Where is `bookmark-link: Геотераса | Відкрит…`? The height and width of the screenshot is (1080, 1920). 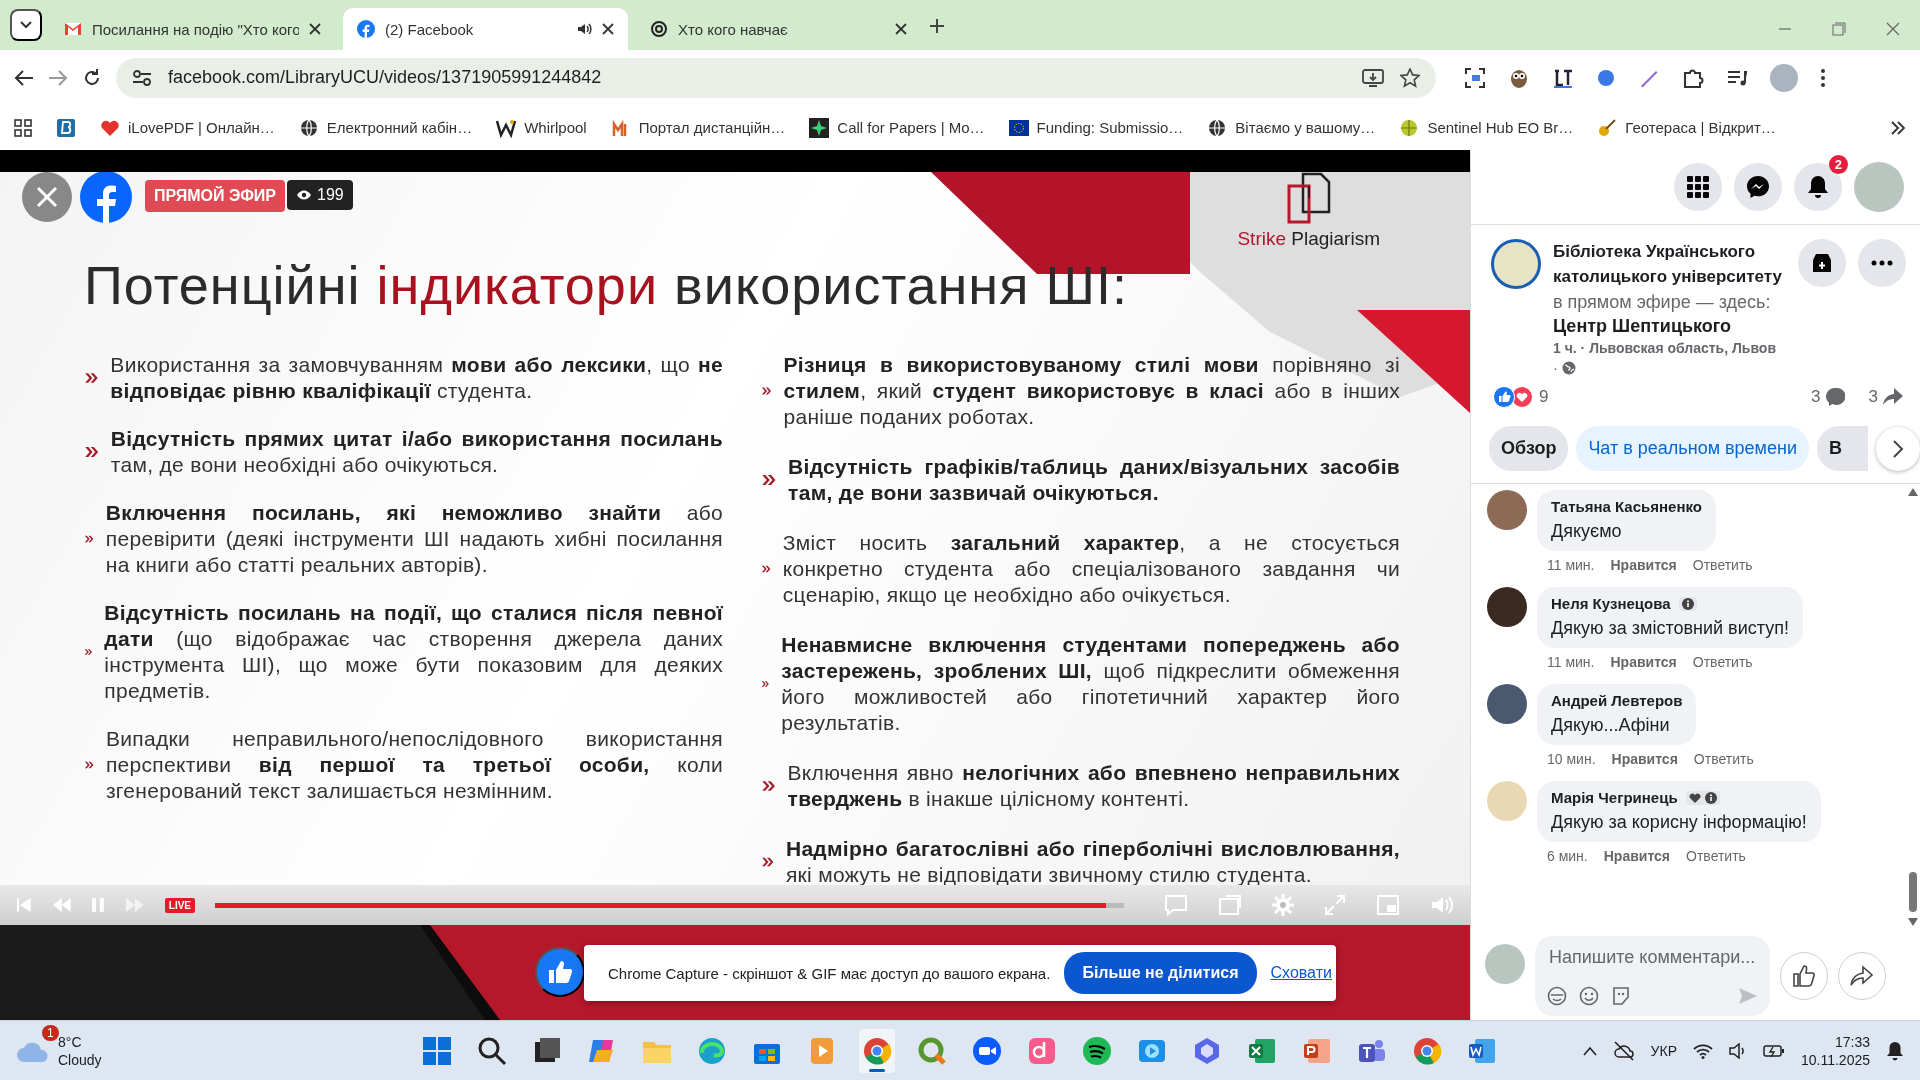
bookmark-link: Геотераса | Відкрит… is located at coordinates (1686, 127).